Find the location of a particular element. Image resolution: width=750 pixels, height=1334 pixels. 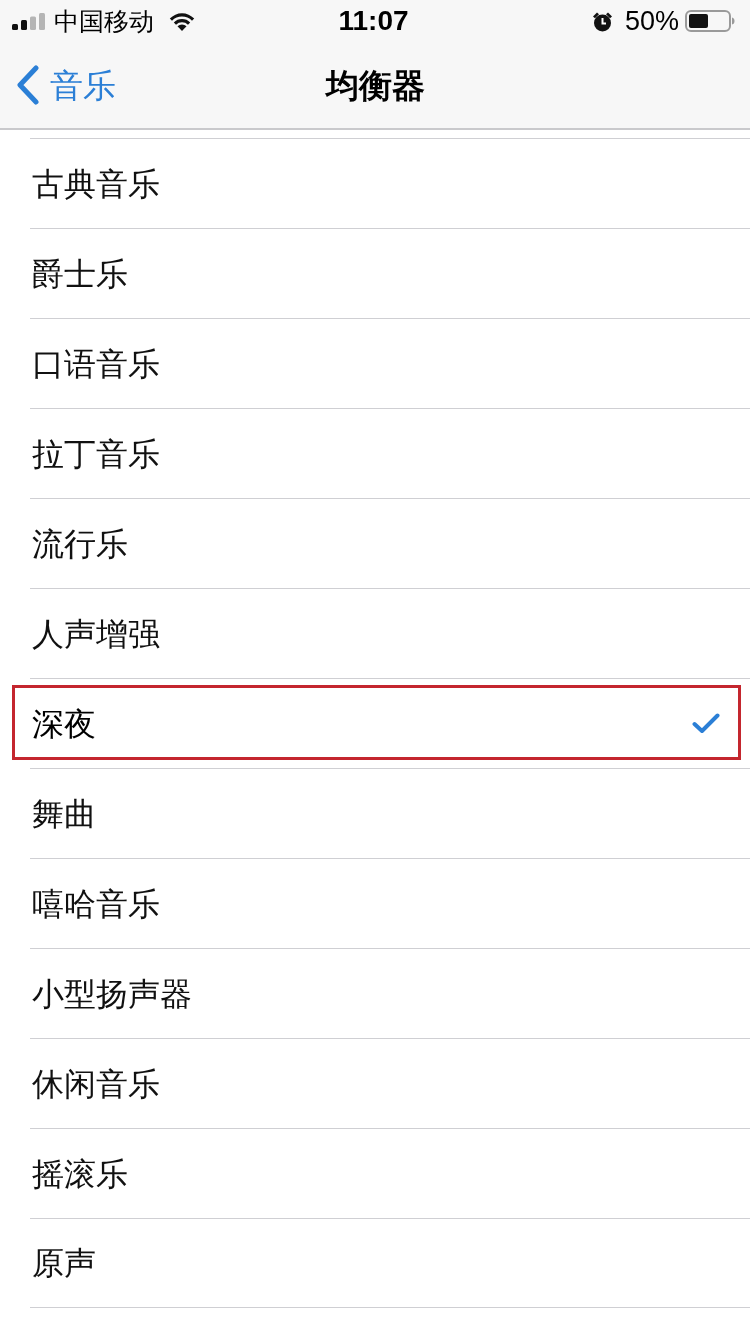

alarm-clock-icon is located at coordinates (602, 21).